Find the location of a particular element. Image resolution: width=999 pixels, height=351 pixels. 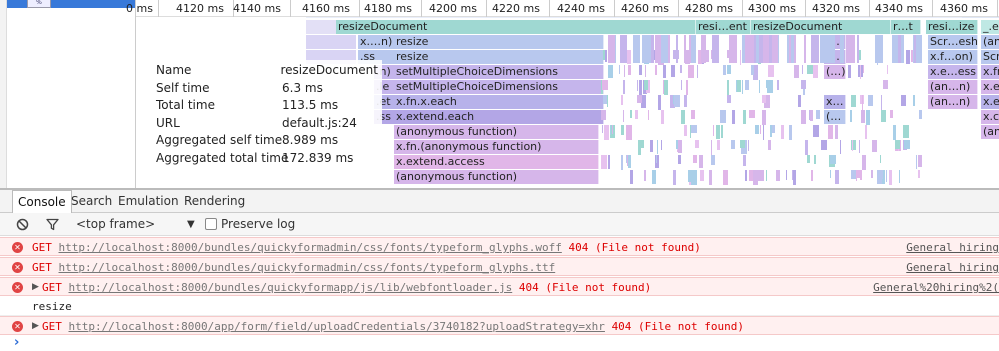

detail-key: Aggregated total time is located at coordinates (222, 157).